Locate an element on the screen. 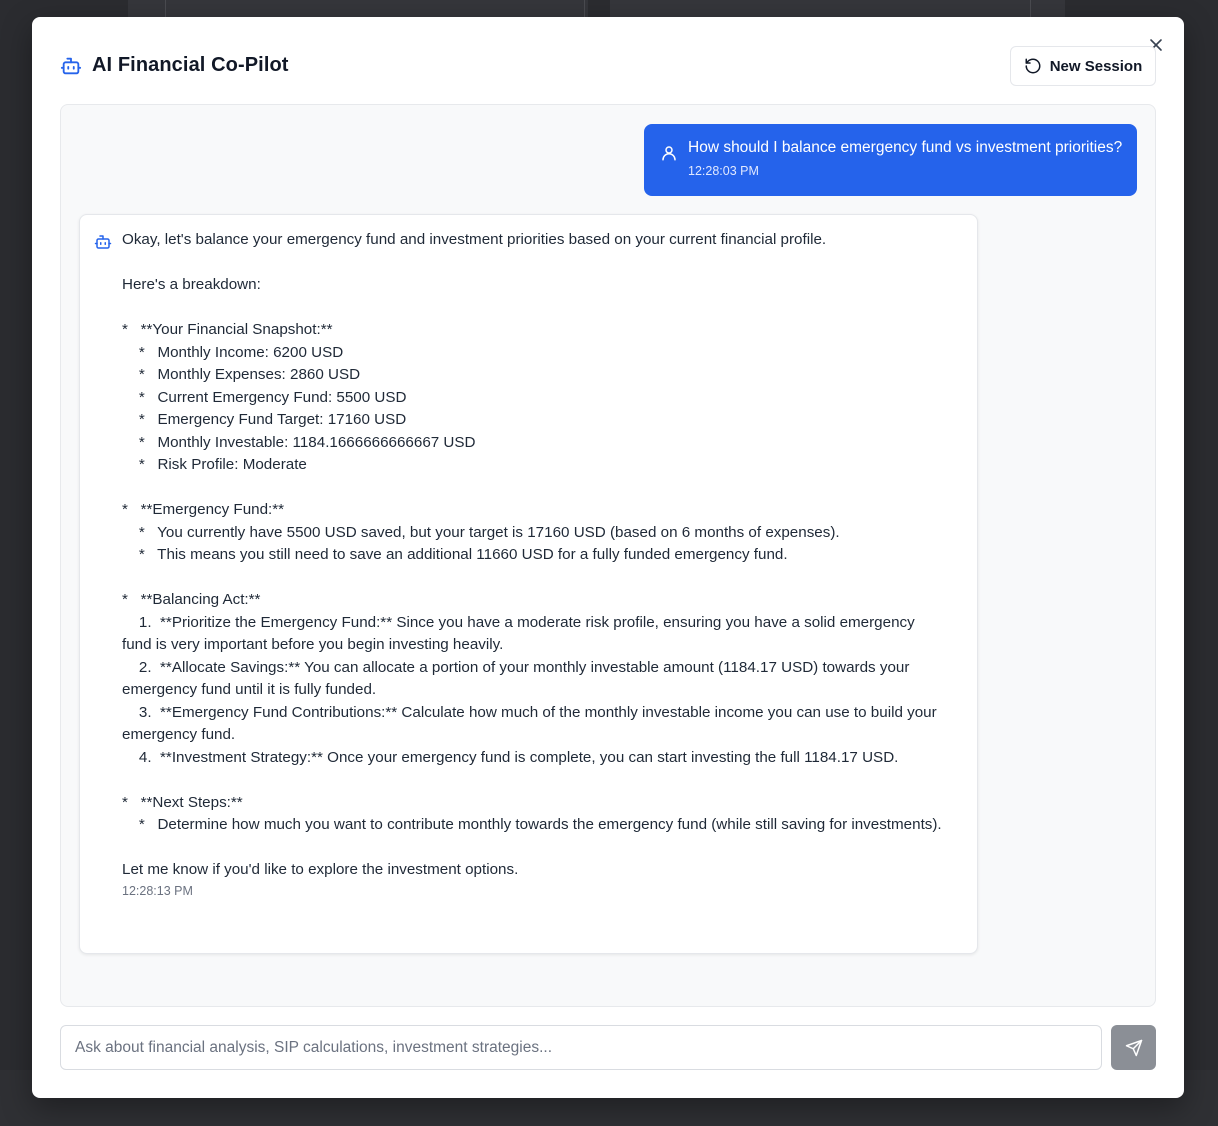  user-message-timestamp: 12:28:03 PM is located at coordinates (723, 171).